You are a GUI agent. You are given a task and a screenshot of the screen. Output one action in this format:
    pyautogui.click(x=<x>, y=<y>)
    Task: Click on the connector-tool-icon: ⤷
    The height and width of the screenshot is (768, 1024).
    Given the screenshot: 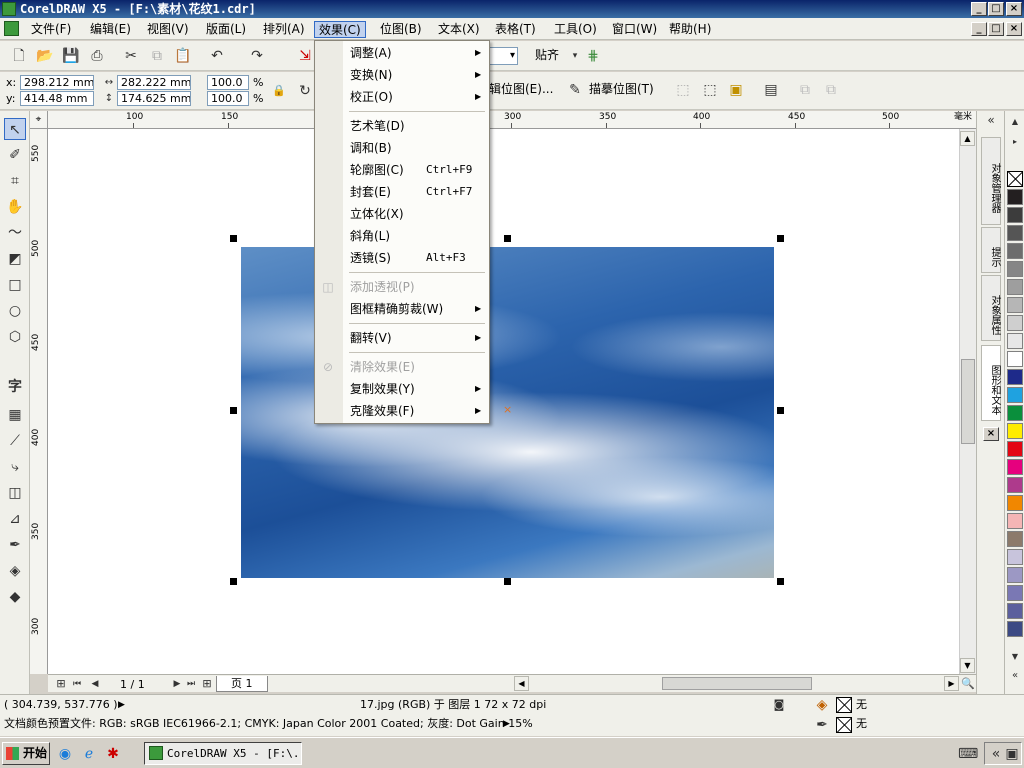 What is the action you would take?
    pyautogui.click(x=15, y=467)
    